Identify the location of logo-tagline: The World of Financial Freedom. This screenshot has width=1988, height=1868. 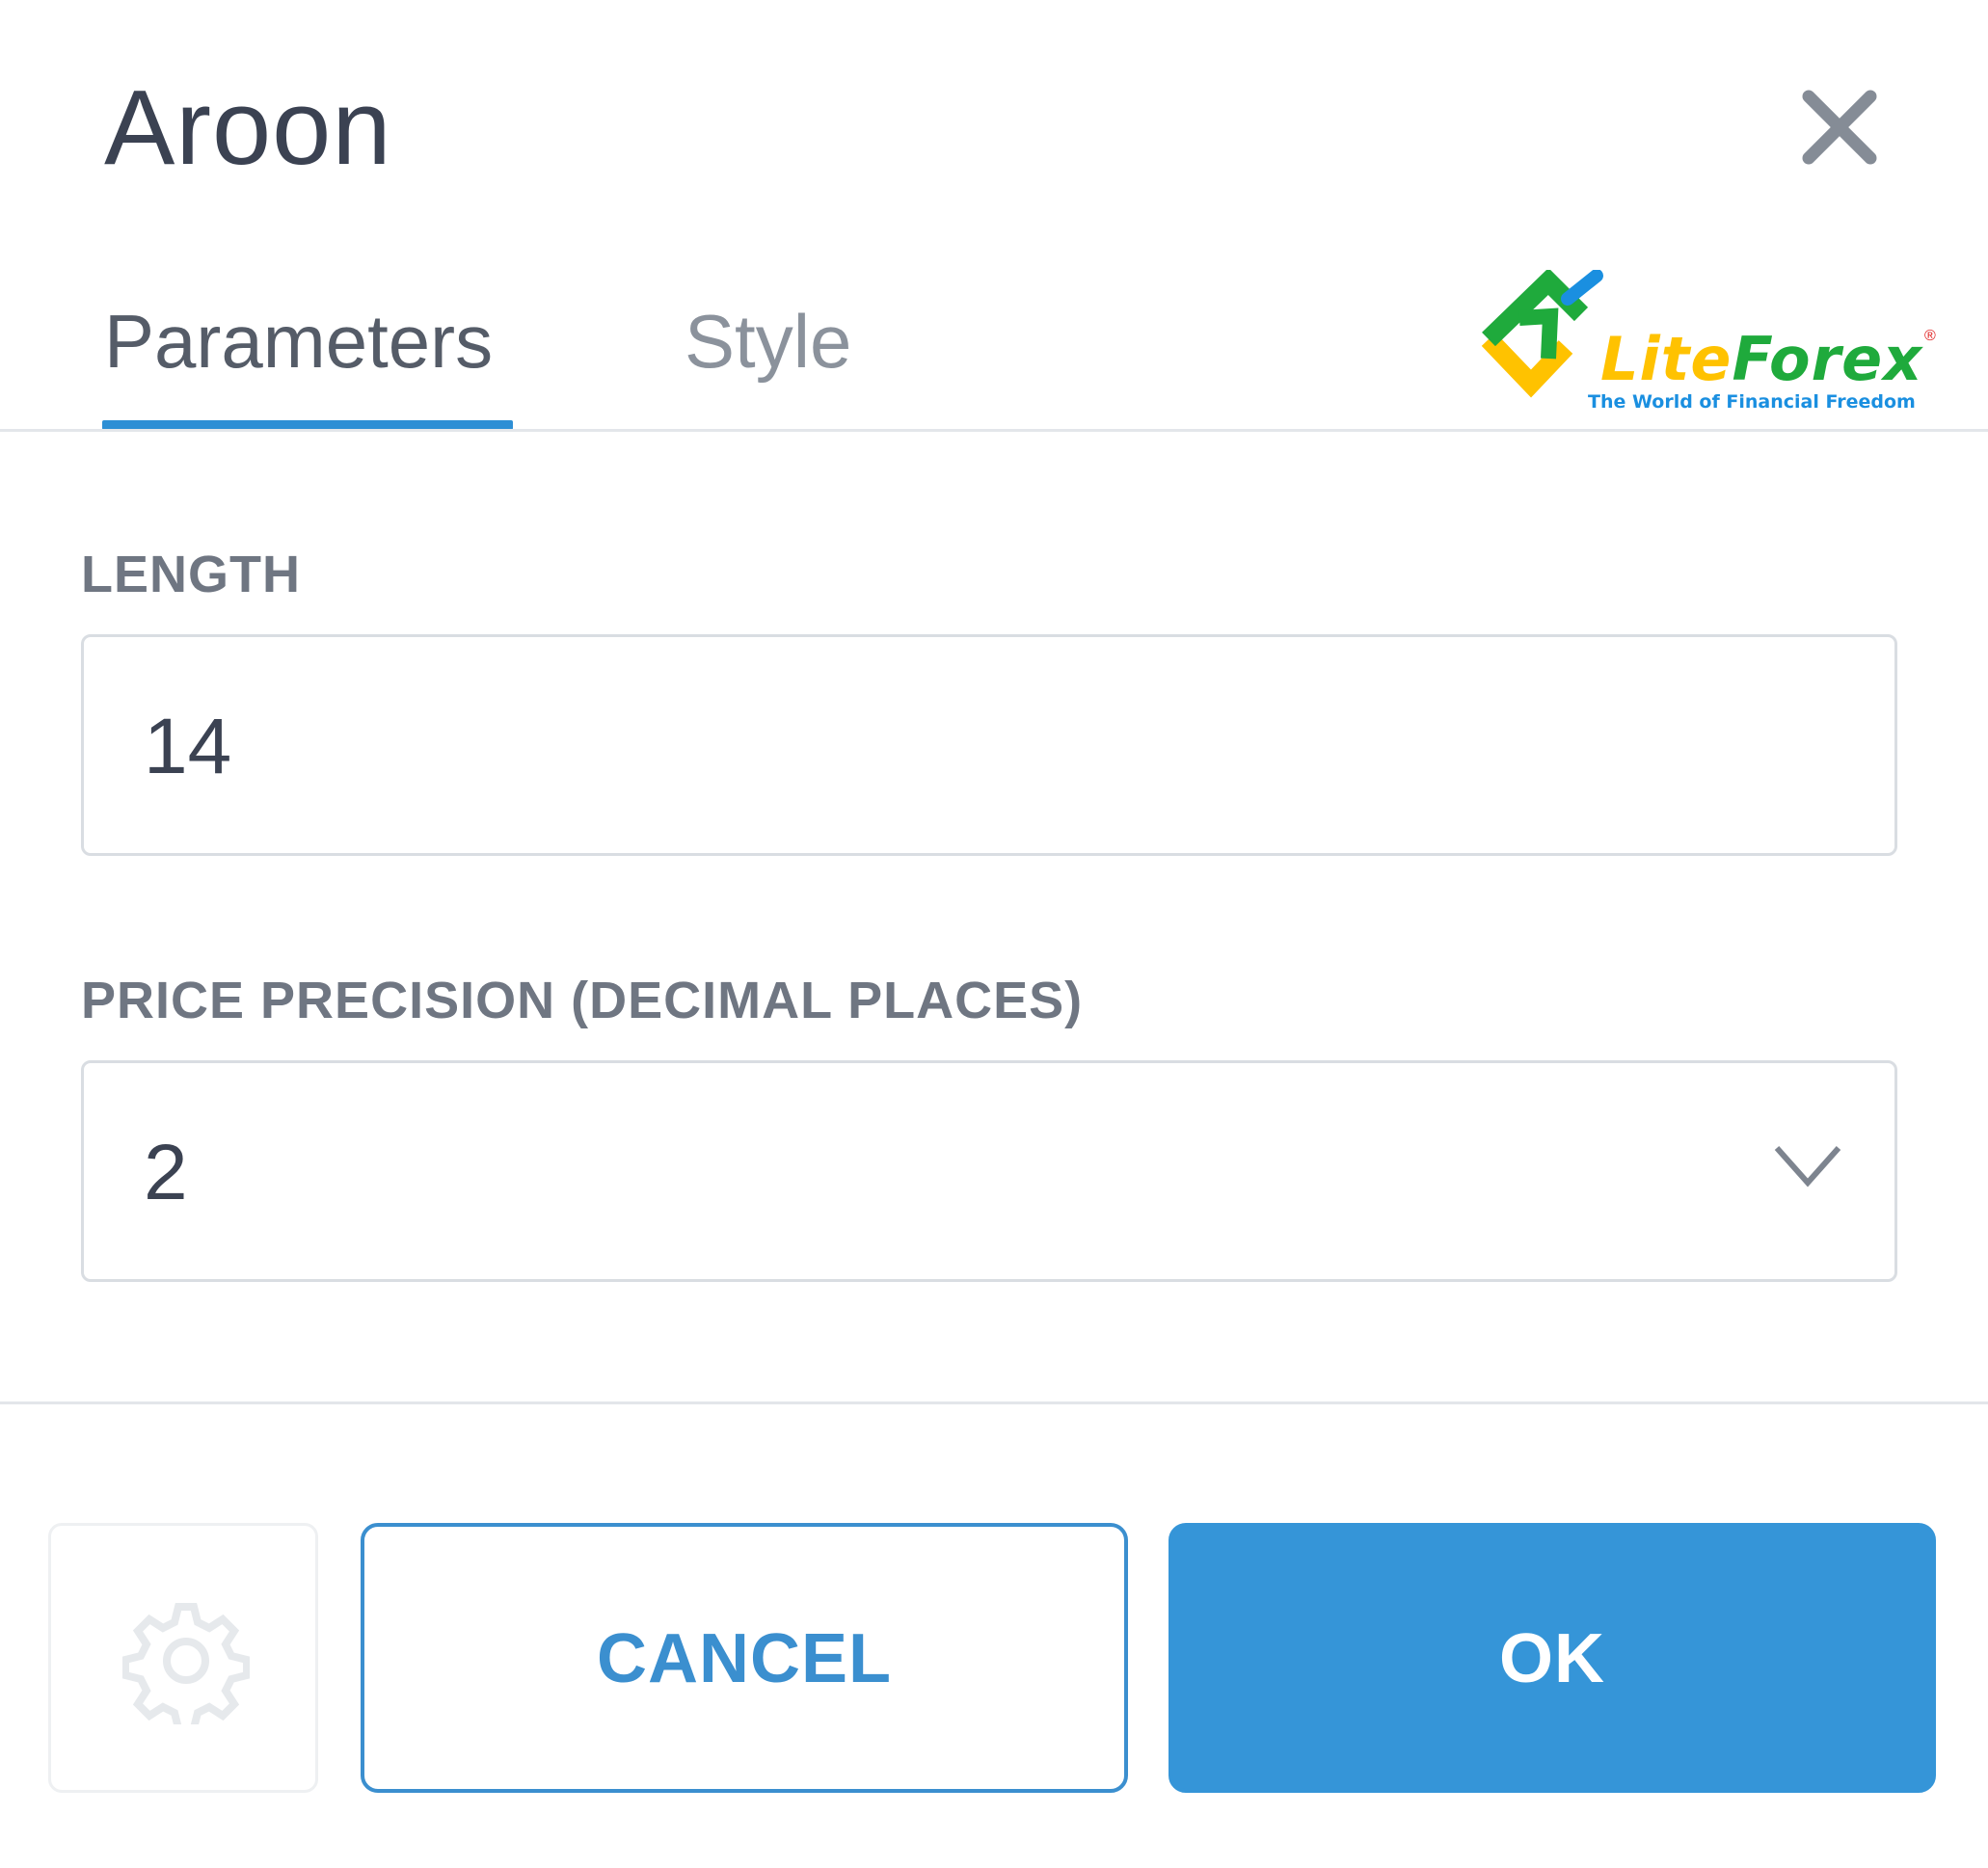
(1752, 402).